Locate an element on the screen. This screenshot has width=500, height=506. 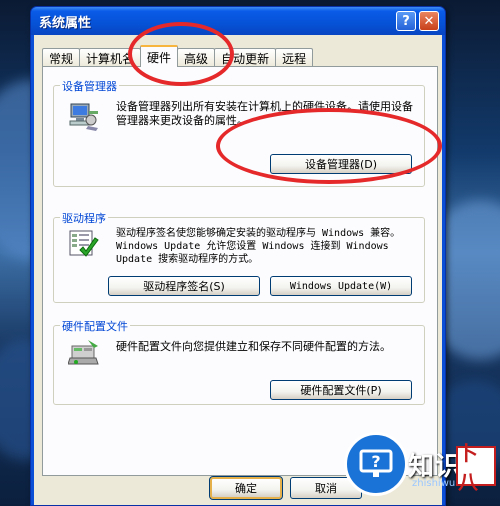
windows-update-button: Windows Update(W) is located at coordinates (341, 286).